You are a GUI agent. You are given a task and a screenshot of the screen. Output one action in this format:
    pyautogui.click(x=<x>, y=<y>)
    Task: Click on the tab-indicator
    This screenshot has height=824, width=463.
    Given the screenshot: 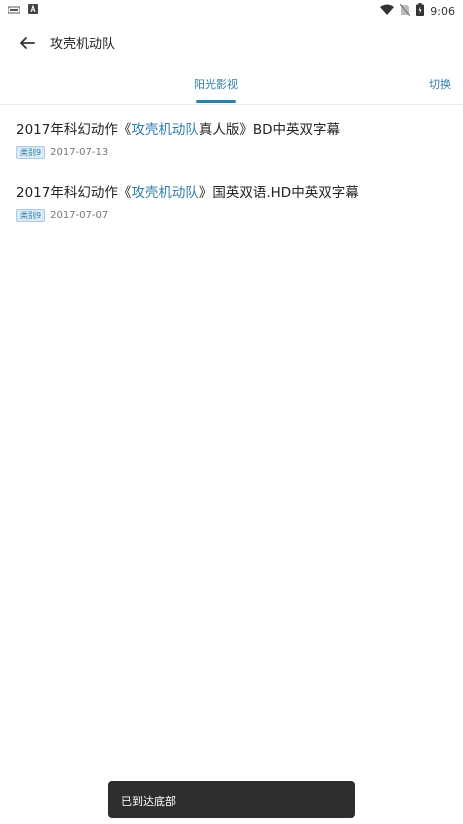 What is the action you would take?
    pyautogui.click(x=216, y=101)
    